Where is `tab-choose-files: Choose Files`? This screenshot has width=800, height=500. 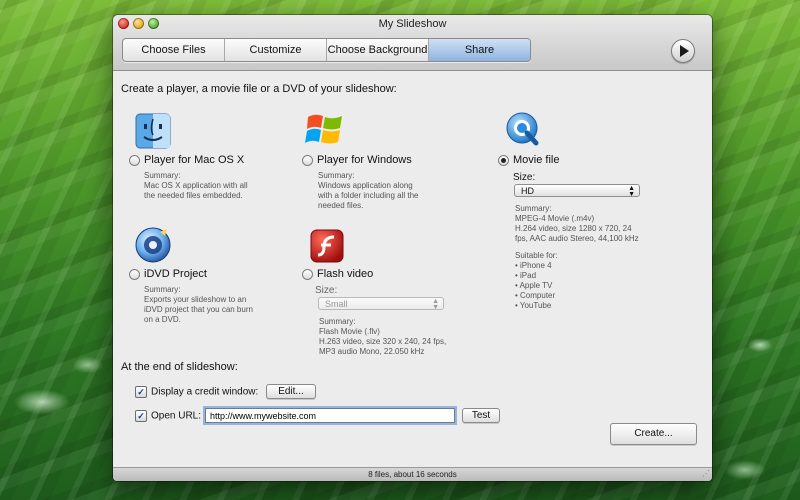 tab-choose-files: Choose Files is located at coordinates (174, 50).